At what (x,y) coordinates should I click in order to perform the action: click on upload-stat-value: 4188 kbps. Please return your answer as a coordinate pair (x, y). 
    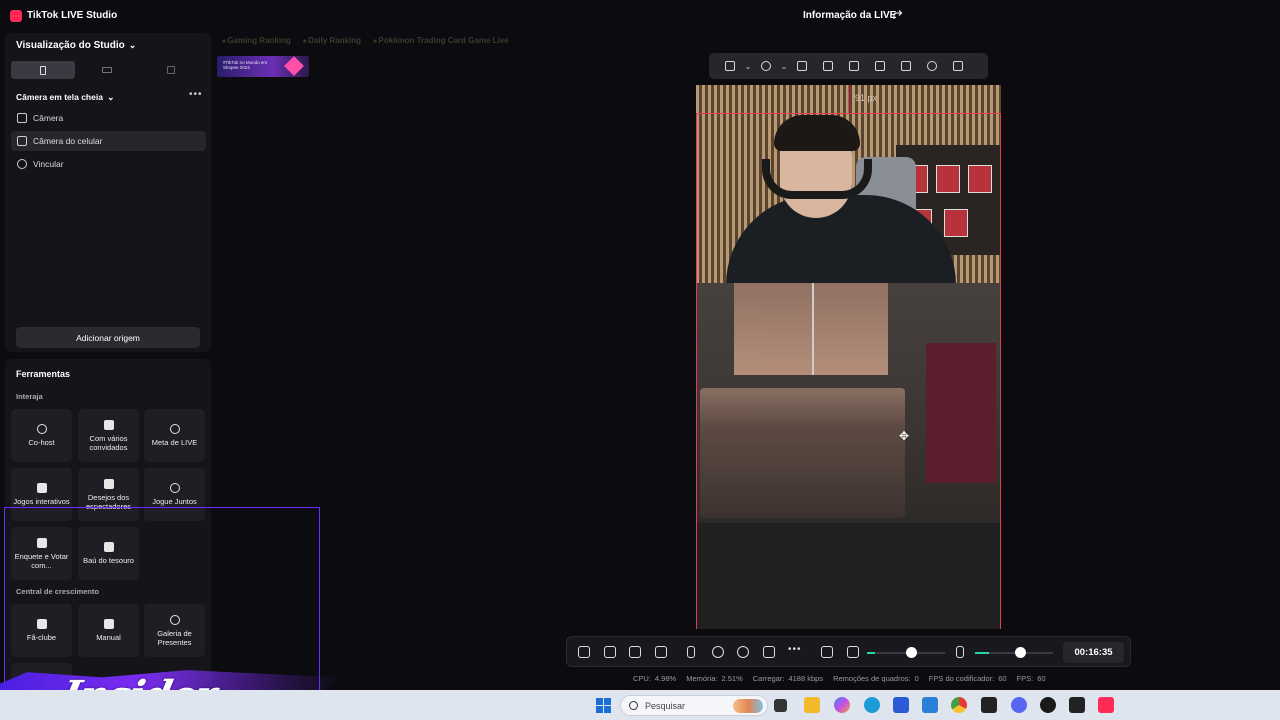
    Looking at the image, I should click on (806, 678).